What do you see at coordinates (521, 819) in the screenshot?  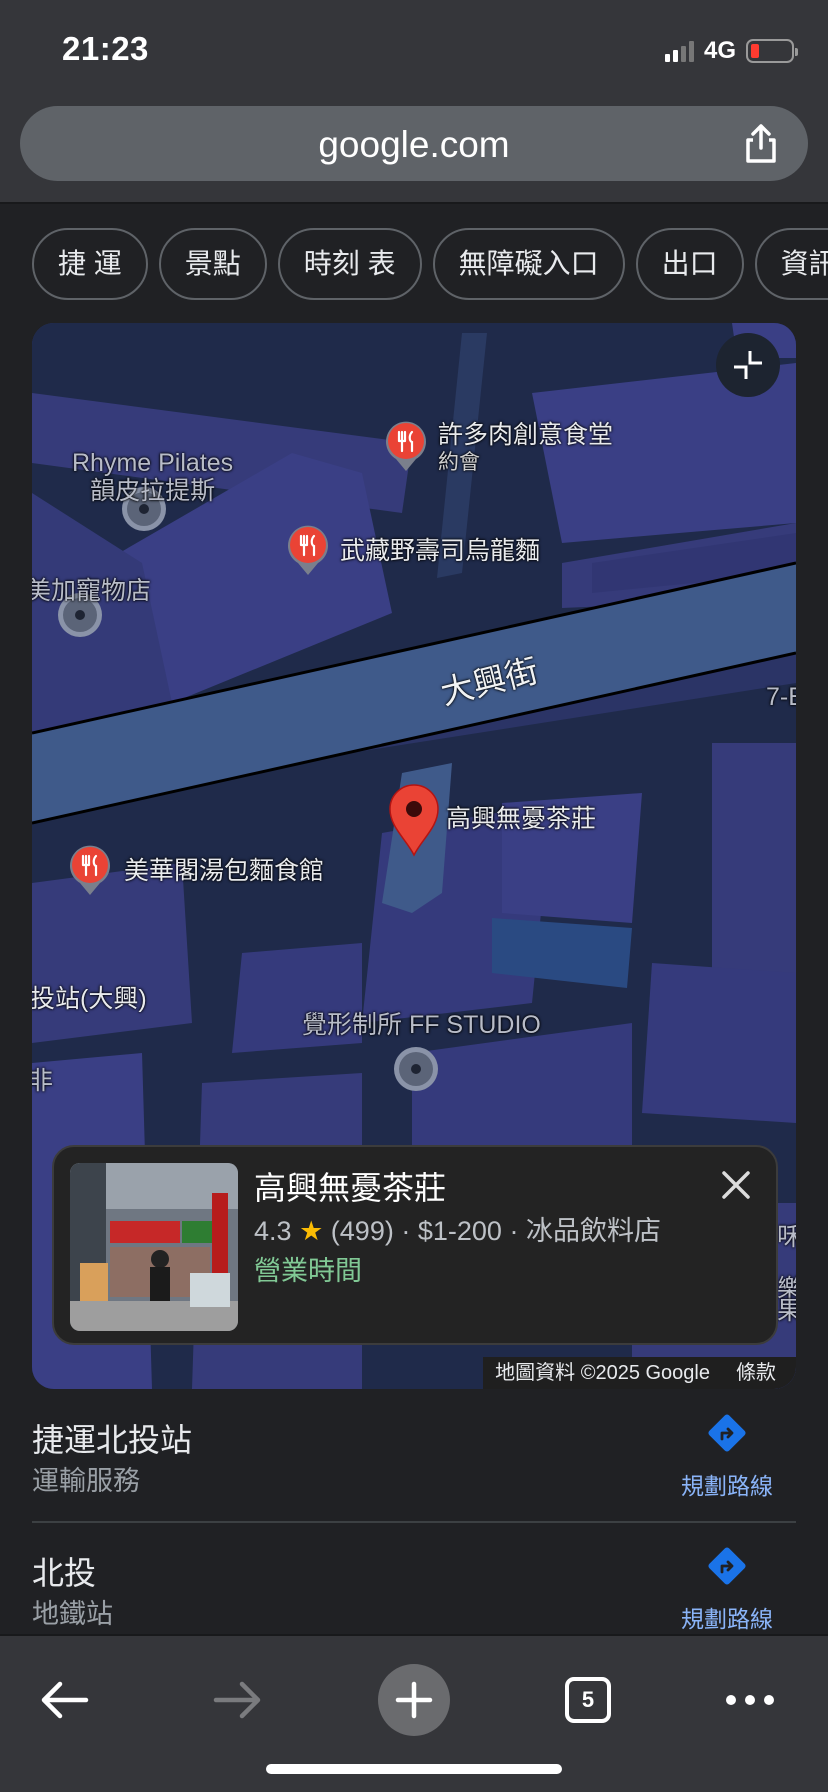 I see `map-label-selected-place: 高興無憂茶莊` at bounding box center [521, 819].